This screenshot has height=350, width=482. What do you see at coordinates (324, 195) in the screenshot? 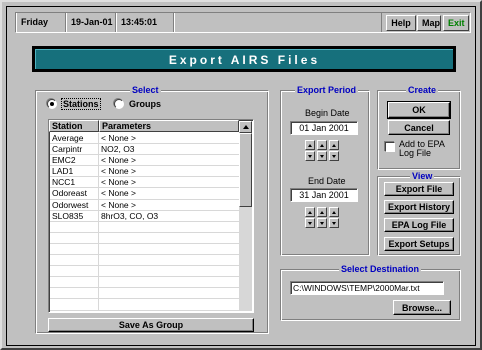
I see `end-date-field: 31 Jan 2001` at bounding box center [324, 195].